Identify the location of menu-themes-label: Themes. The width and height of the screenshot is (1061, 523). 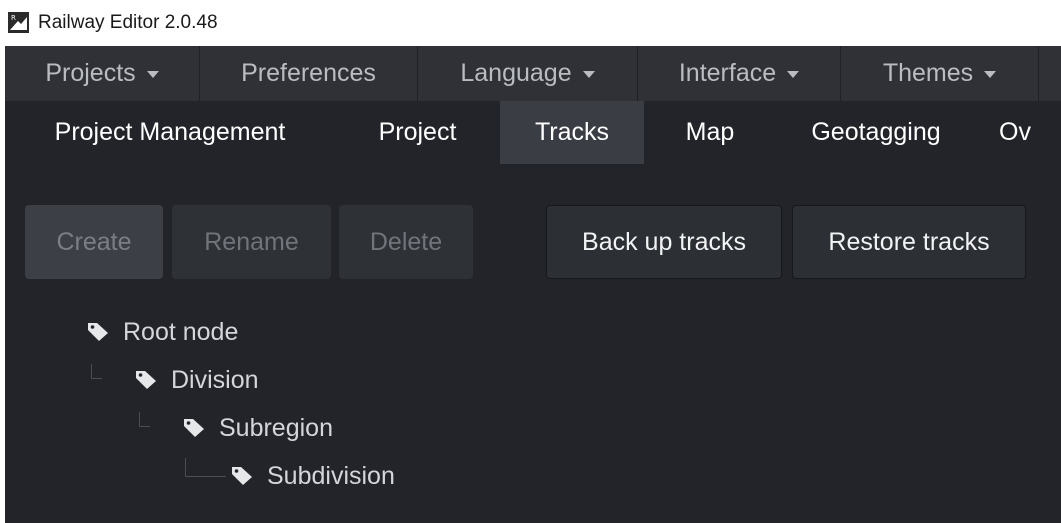
(928, 73).